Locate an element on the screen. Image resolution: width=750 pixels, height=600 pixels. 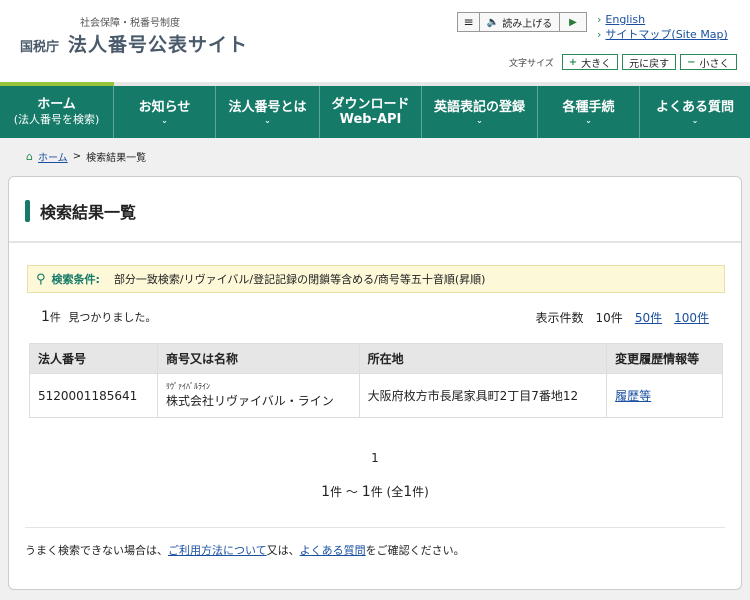
speaker-icon: 🔈 is located at coordinates (493, 22).